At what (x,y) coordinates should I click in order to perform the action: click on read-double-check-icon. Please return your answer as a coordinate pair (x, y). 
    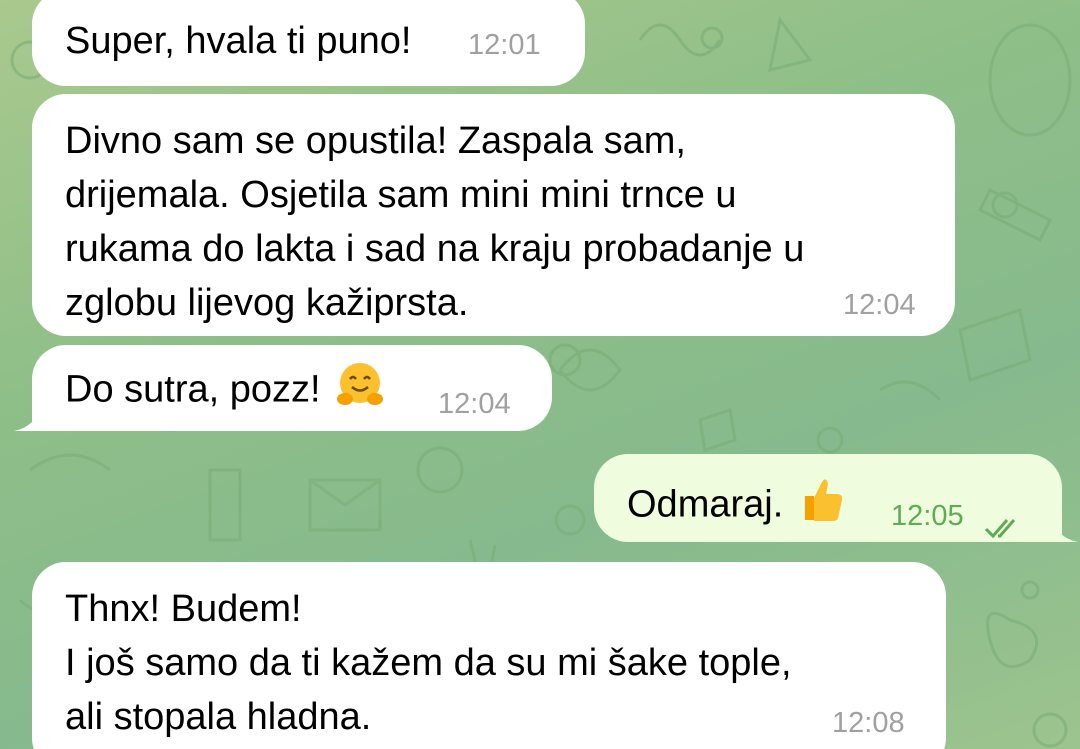
    Looking at the image, I should click on (1005, 529).